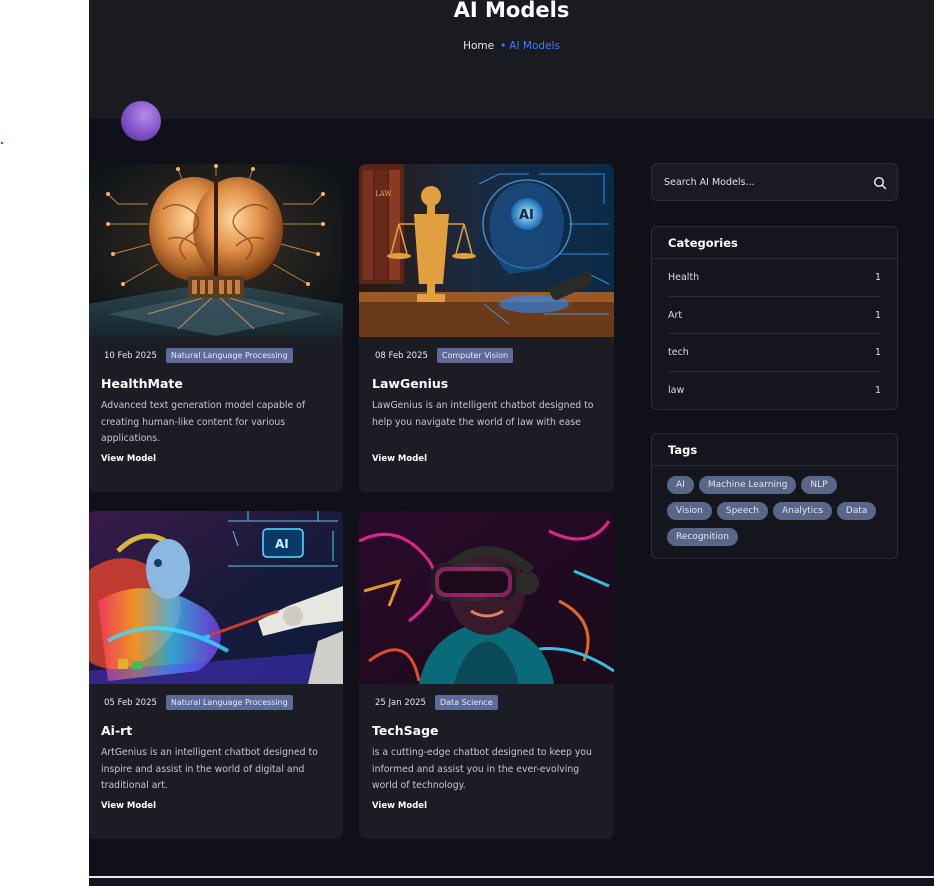  I want to click on vr-headset-neon-image, so click(486, 597).